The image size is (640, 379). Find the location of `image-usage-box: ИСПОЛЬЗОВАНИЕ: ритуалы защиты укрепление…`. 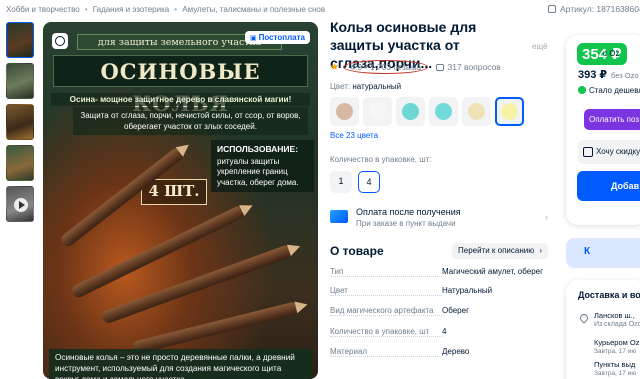

image-usage-box: ИСПОЛЬЗОВАНИЕ: ритуалы защиты укрепление… is located at coordinates (262, 166).